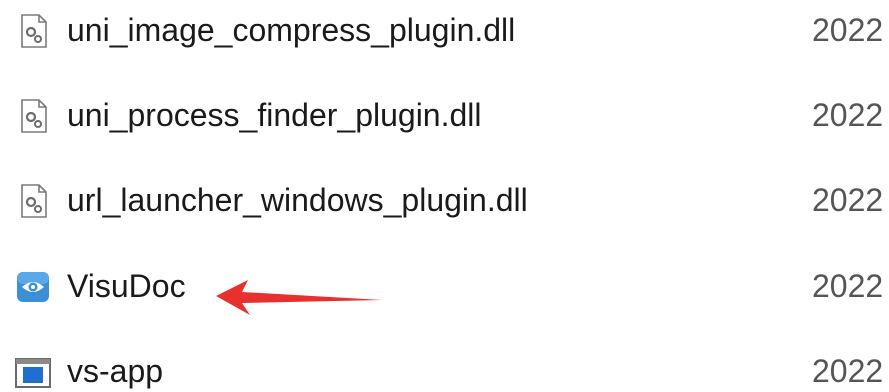  What do you see at coordinates (274, 115) in the screenshot?
I see `file-name: uni_process_finder_plugin.dll` at bounding box center [274, 115].